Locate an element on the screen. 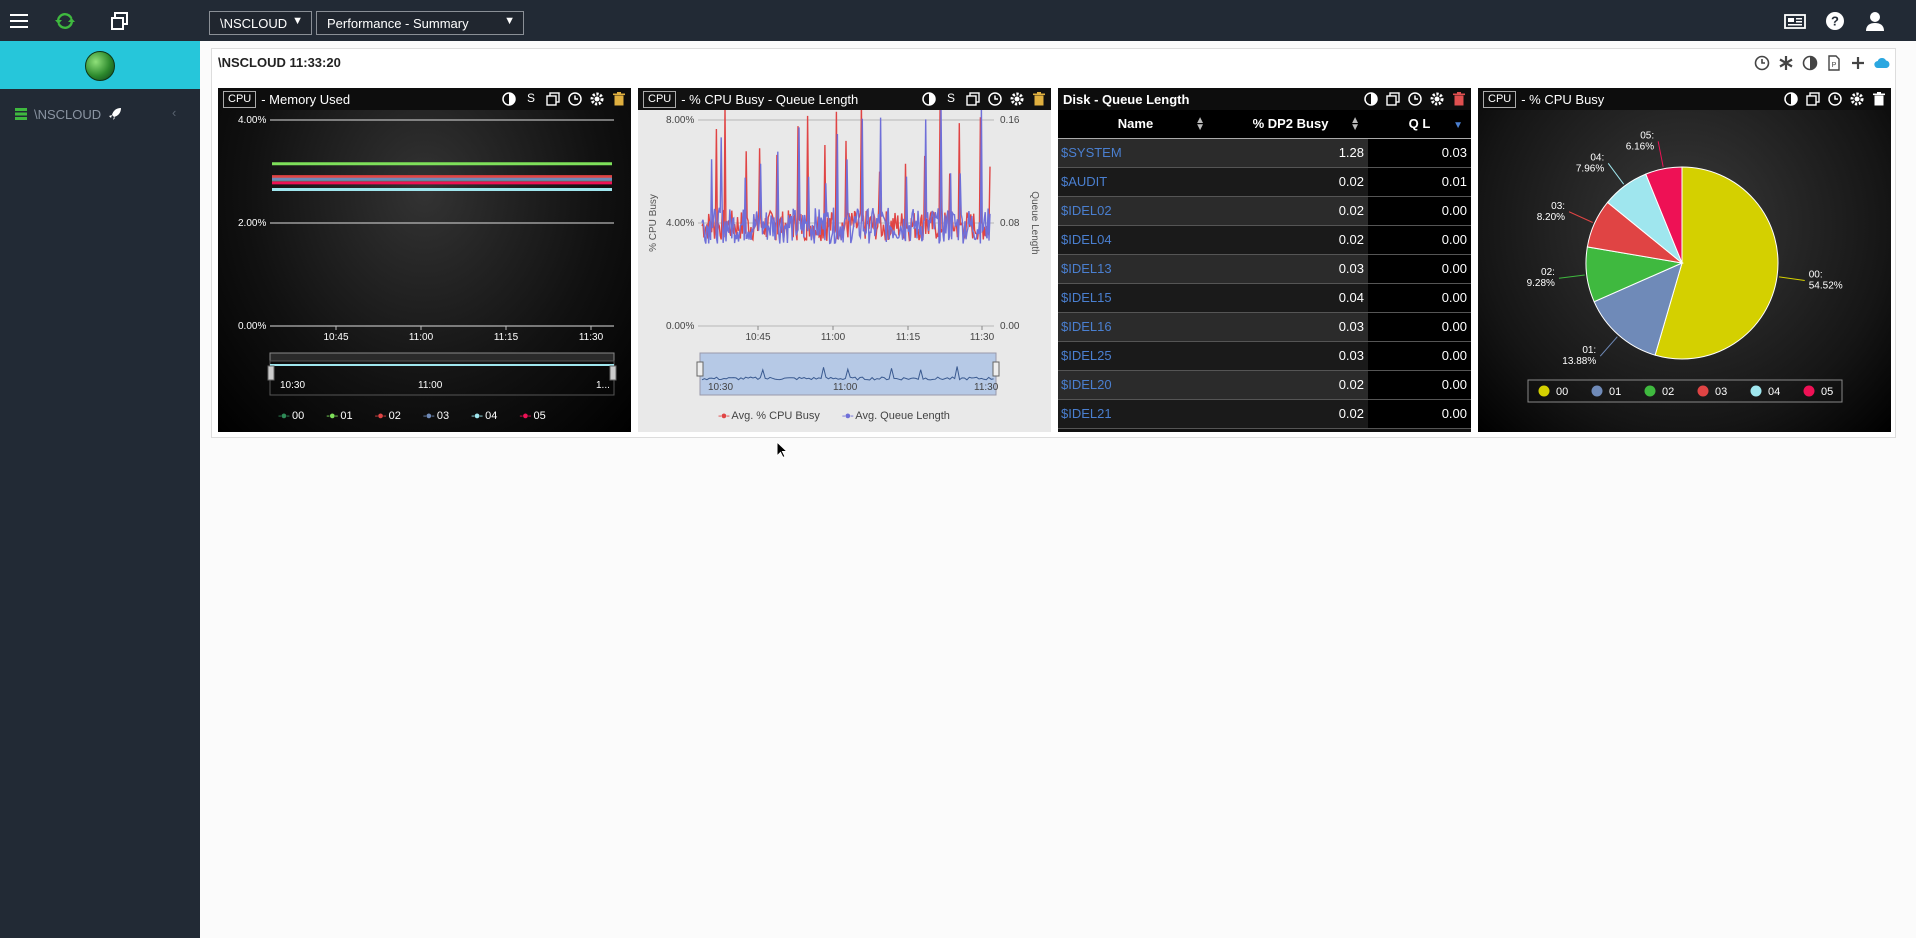 The height and width of the screenshot is (938, 1916). table-row: $IDEL16 0.03 0.00 is located at coordinates (1264, 327).